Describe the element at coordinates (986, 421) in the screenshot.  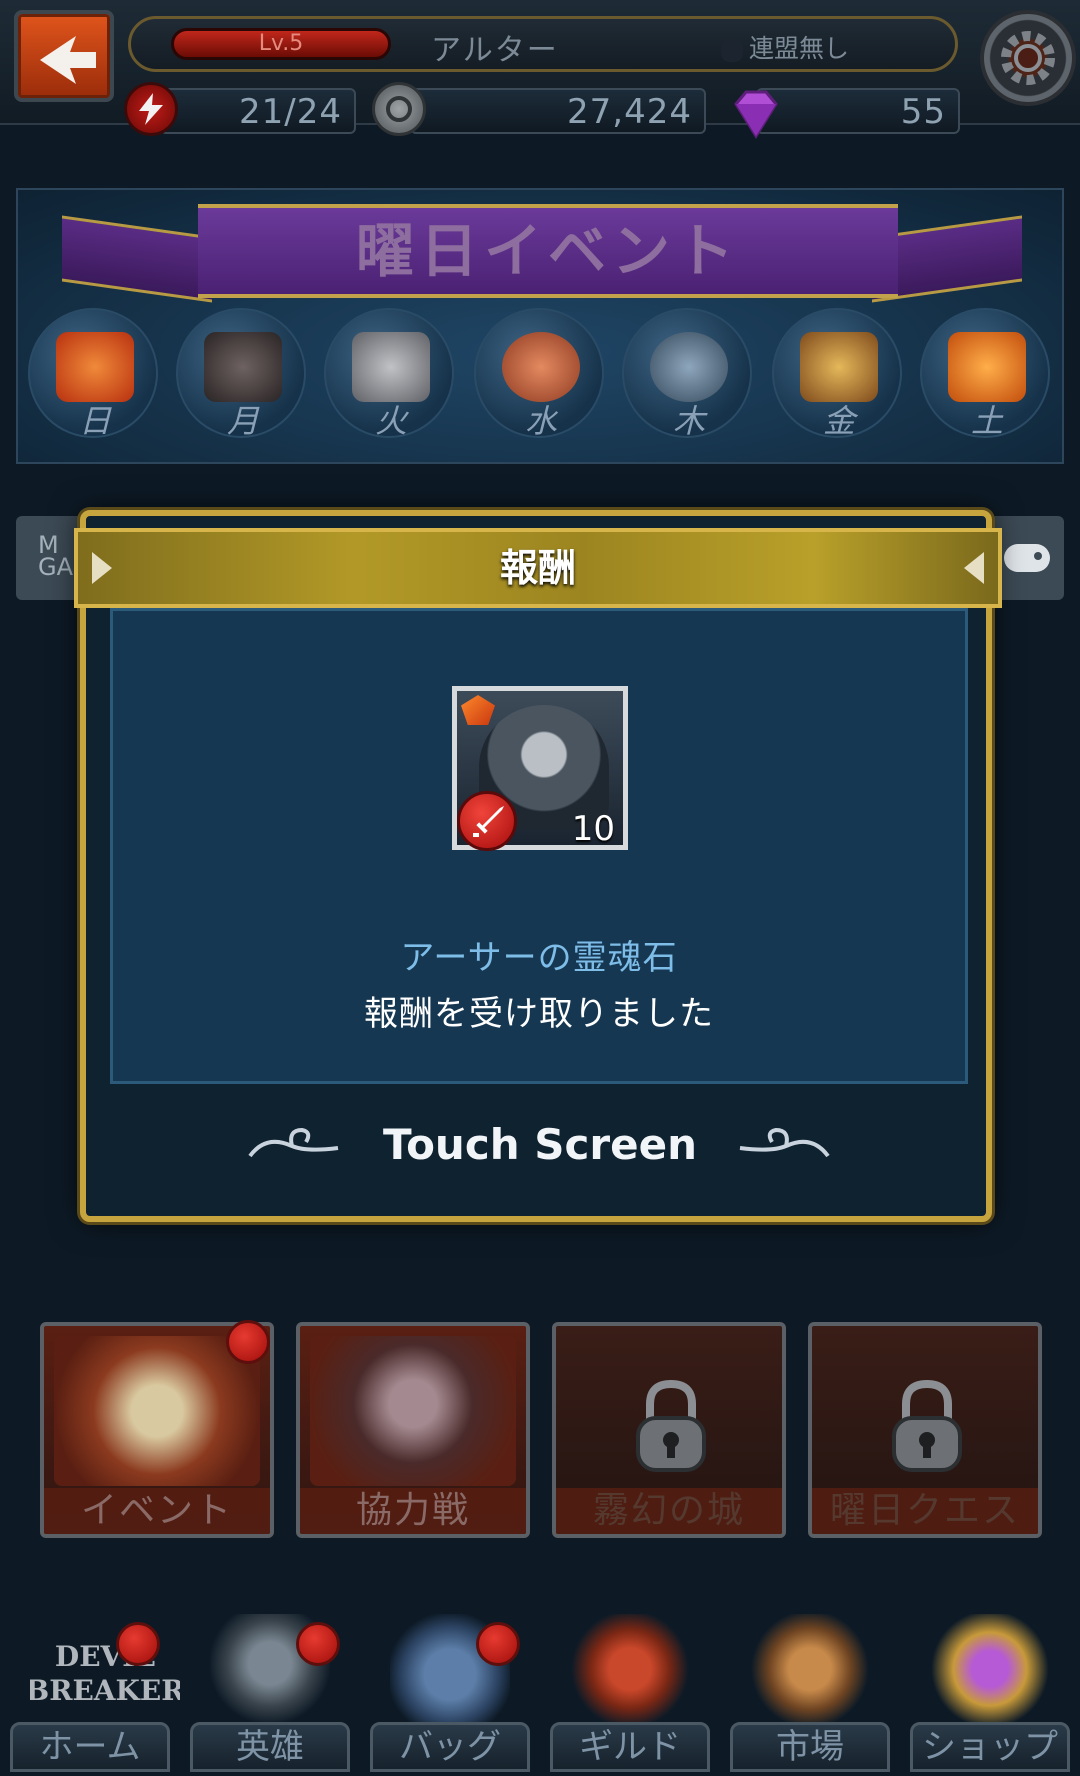
I see `day-label: 土` at that location.